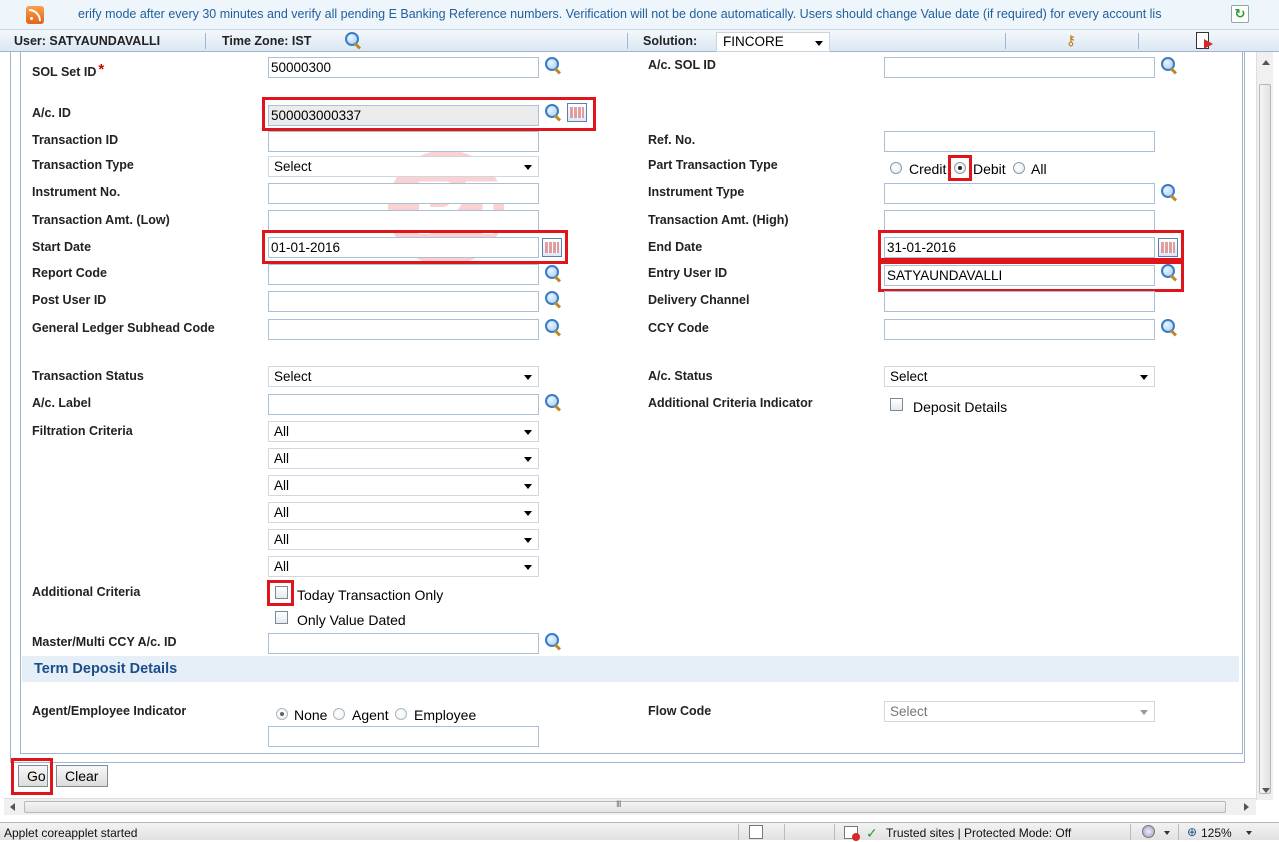  What do you see at coordinates (403, 643) in the screenshot?
I see `master-multi-ccy-input` at bounding box center [403, 643].